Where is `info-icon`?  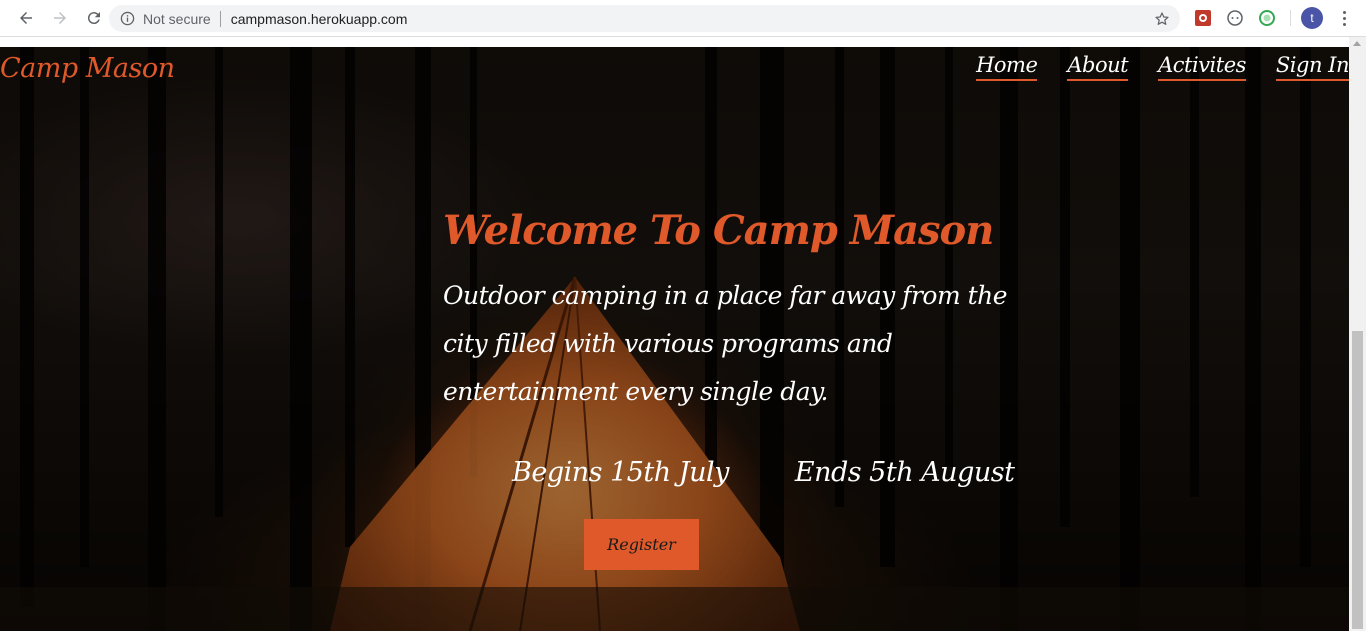 info-icon is located at coordinates (127, 19).